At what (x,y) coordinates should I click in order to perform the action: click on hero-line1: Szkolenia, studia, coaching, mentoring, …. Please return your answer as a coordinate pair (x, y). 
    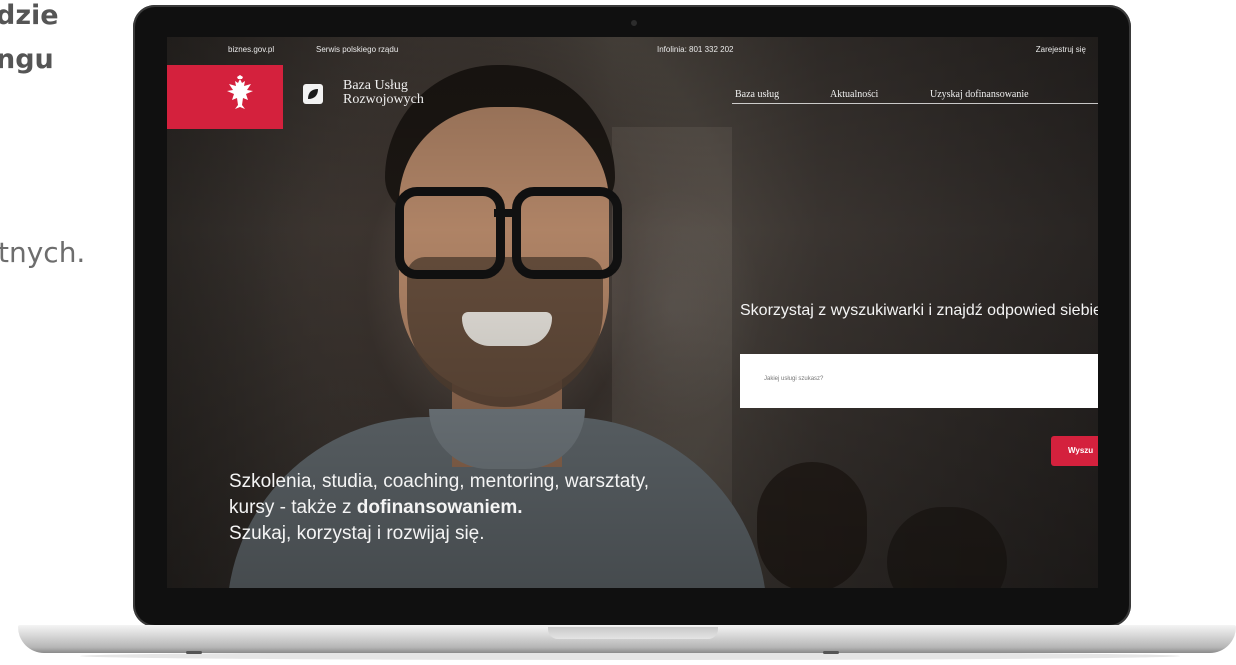
    Looking at the image, I should click on (439, 481).